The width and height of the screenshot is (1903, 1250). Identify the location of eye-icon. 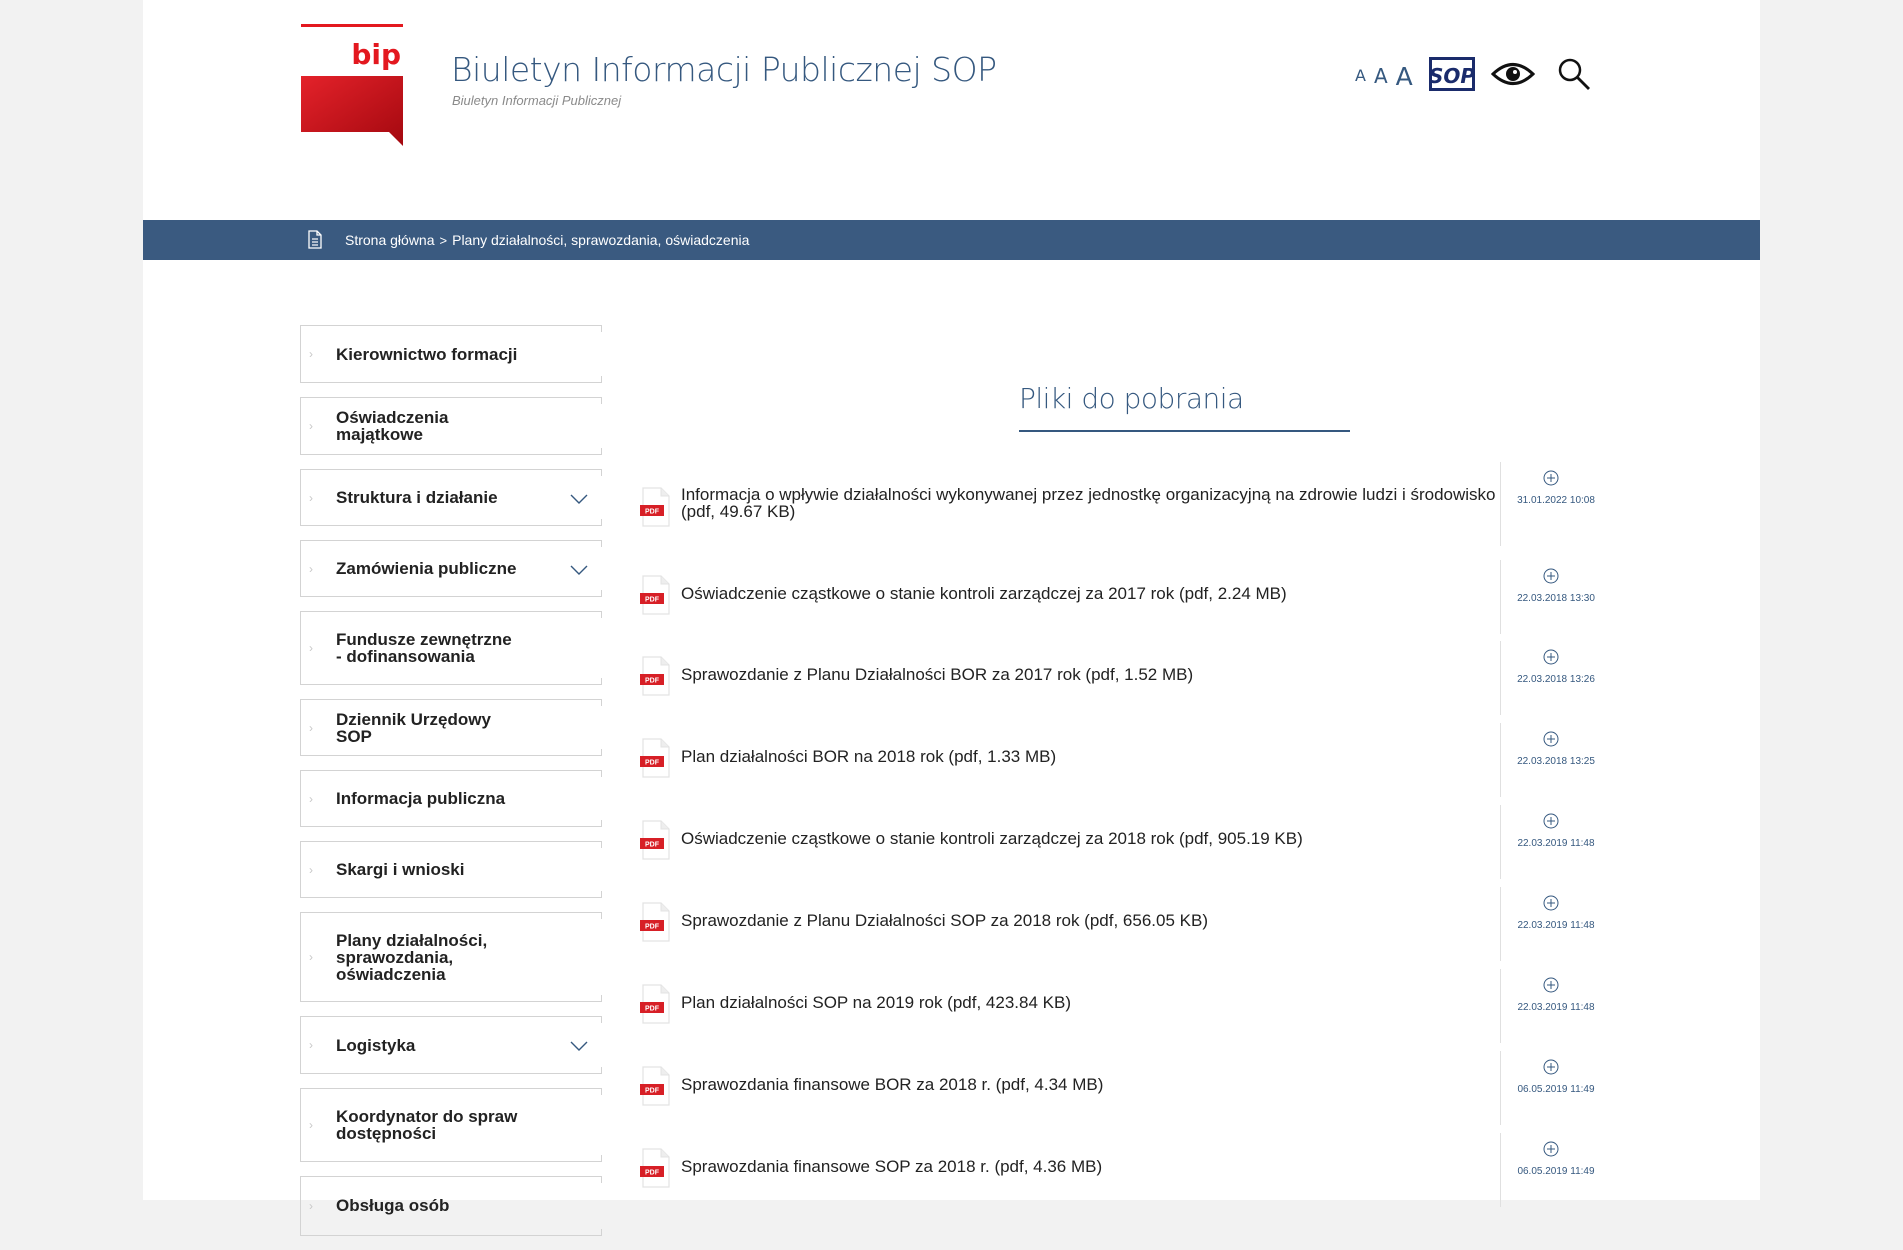
(1512, 76).